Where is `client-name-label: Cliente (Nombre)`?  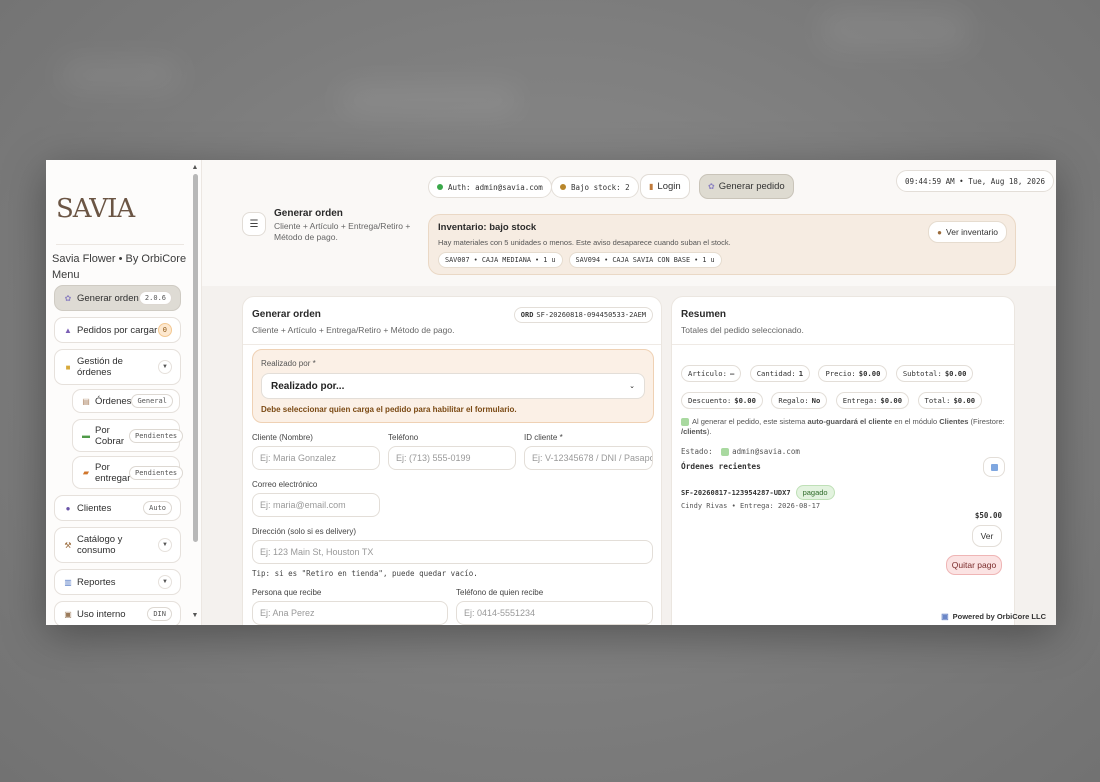
client-name-label: Cliente (Nombre) is located at coordinates (282, 437).